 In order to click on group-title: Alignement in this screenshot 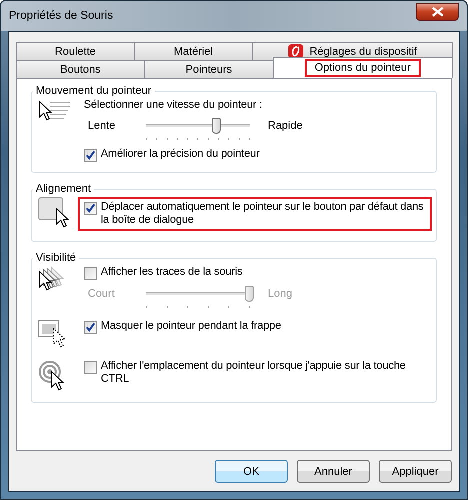, I will do `click(63, 189)`.